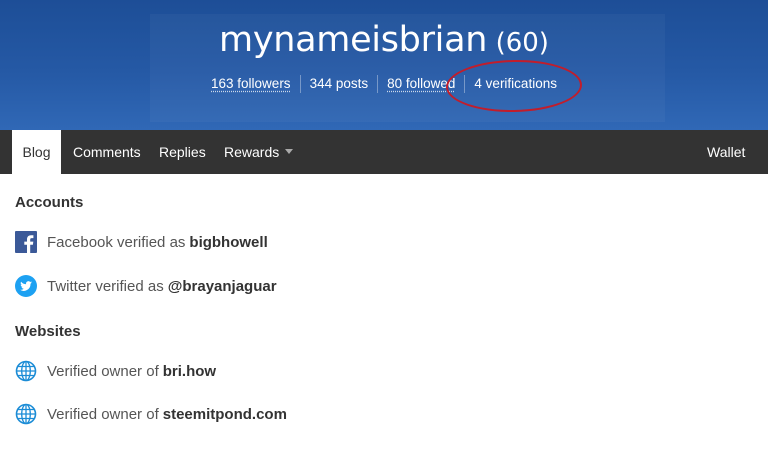  I want to click on account-item-facebook: Facebook verified as bigbhowell, so click(141, 242).